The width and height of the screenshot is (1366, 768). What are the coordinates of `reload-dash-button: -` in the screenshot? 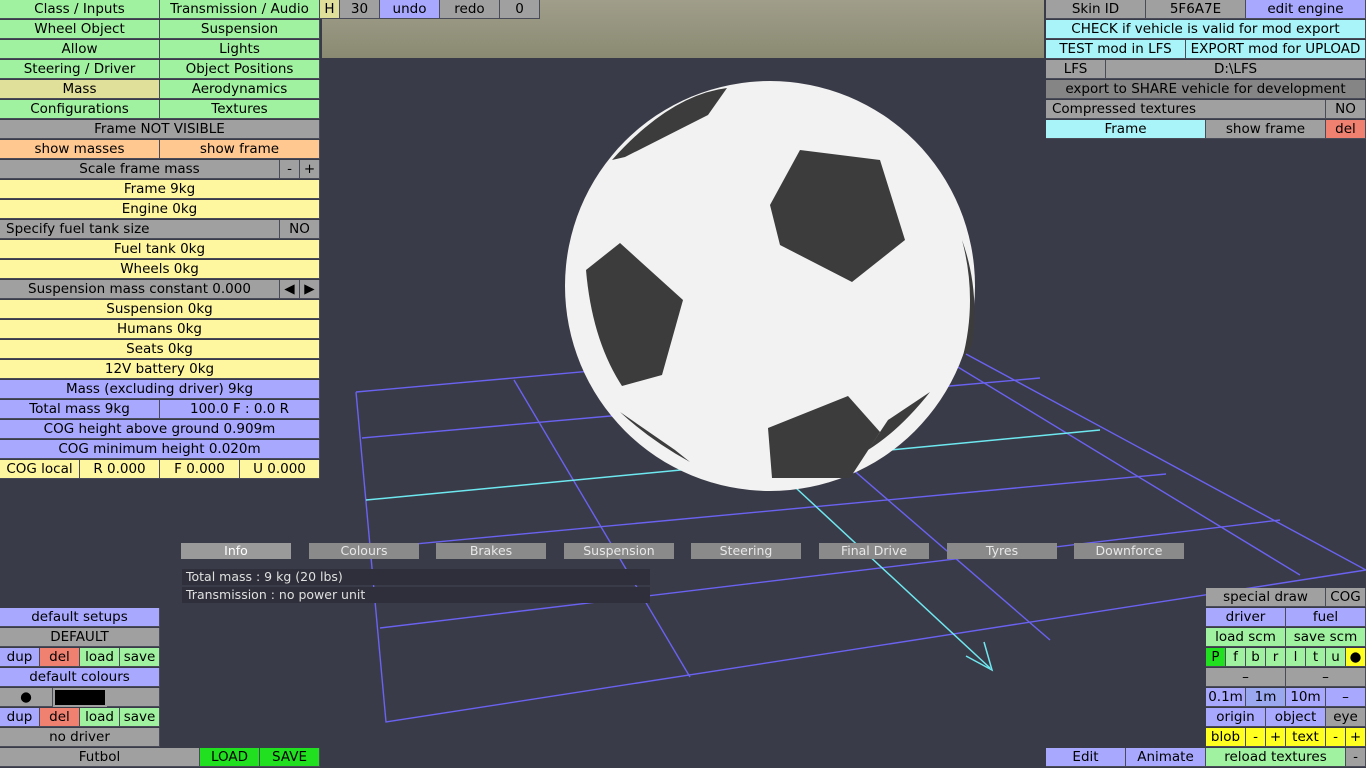 It's located at (1356, 757).